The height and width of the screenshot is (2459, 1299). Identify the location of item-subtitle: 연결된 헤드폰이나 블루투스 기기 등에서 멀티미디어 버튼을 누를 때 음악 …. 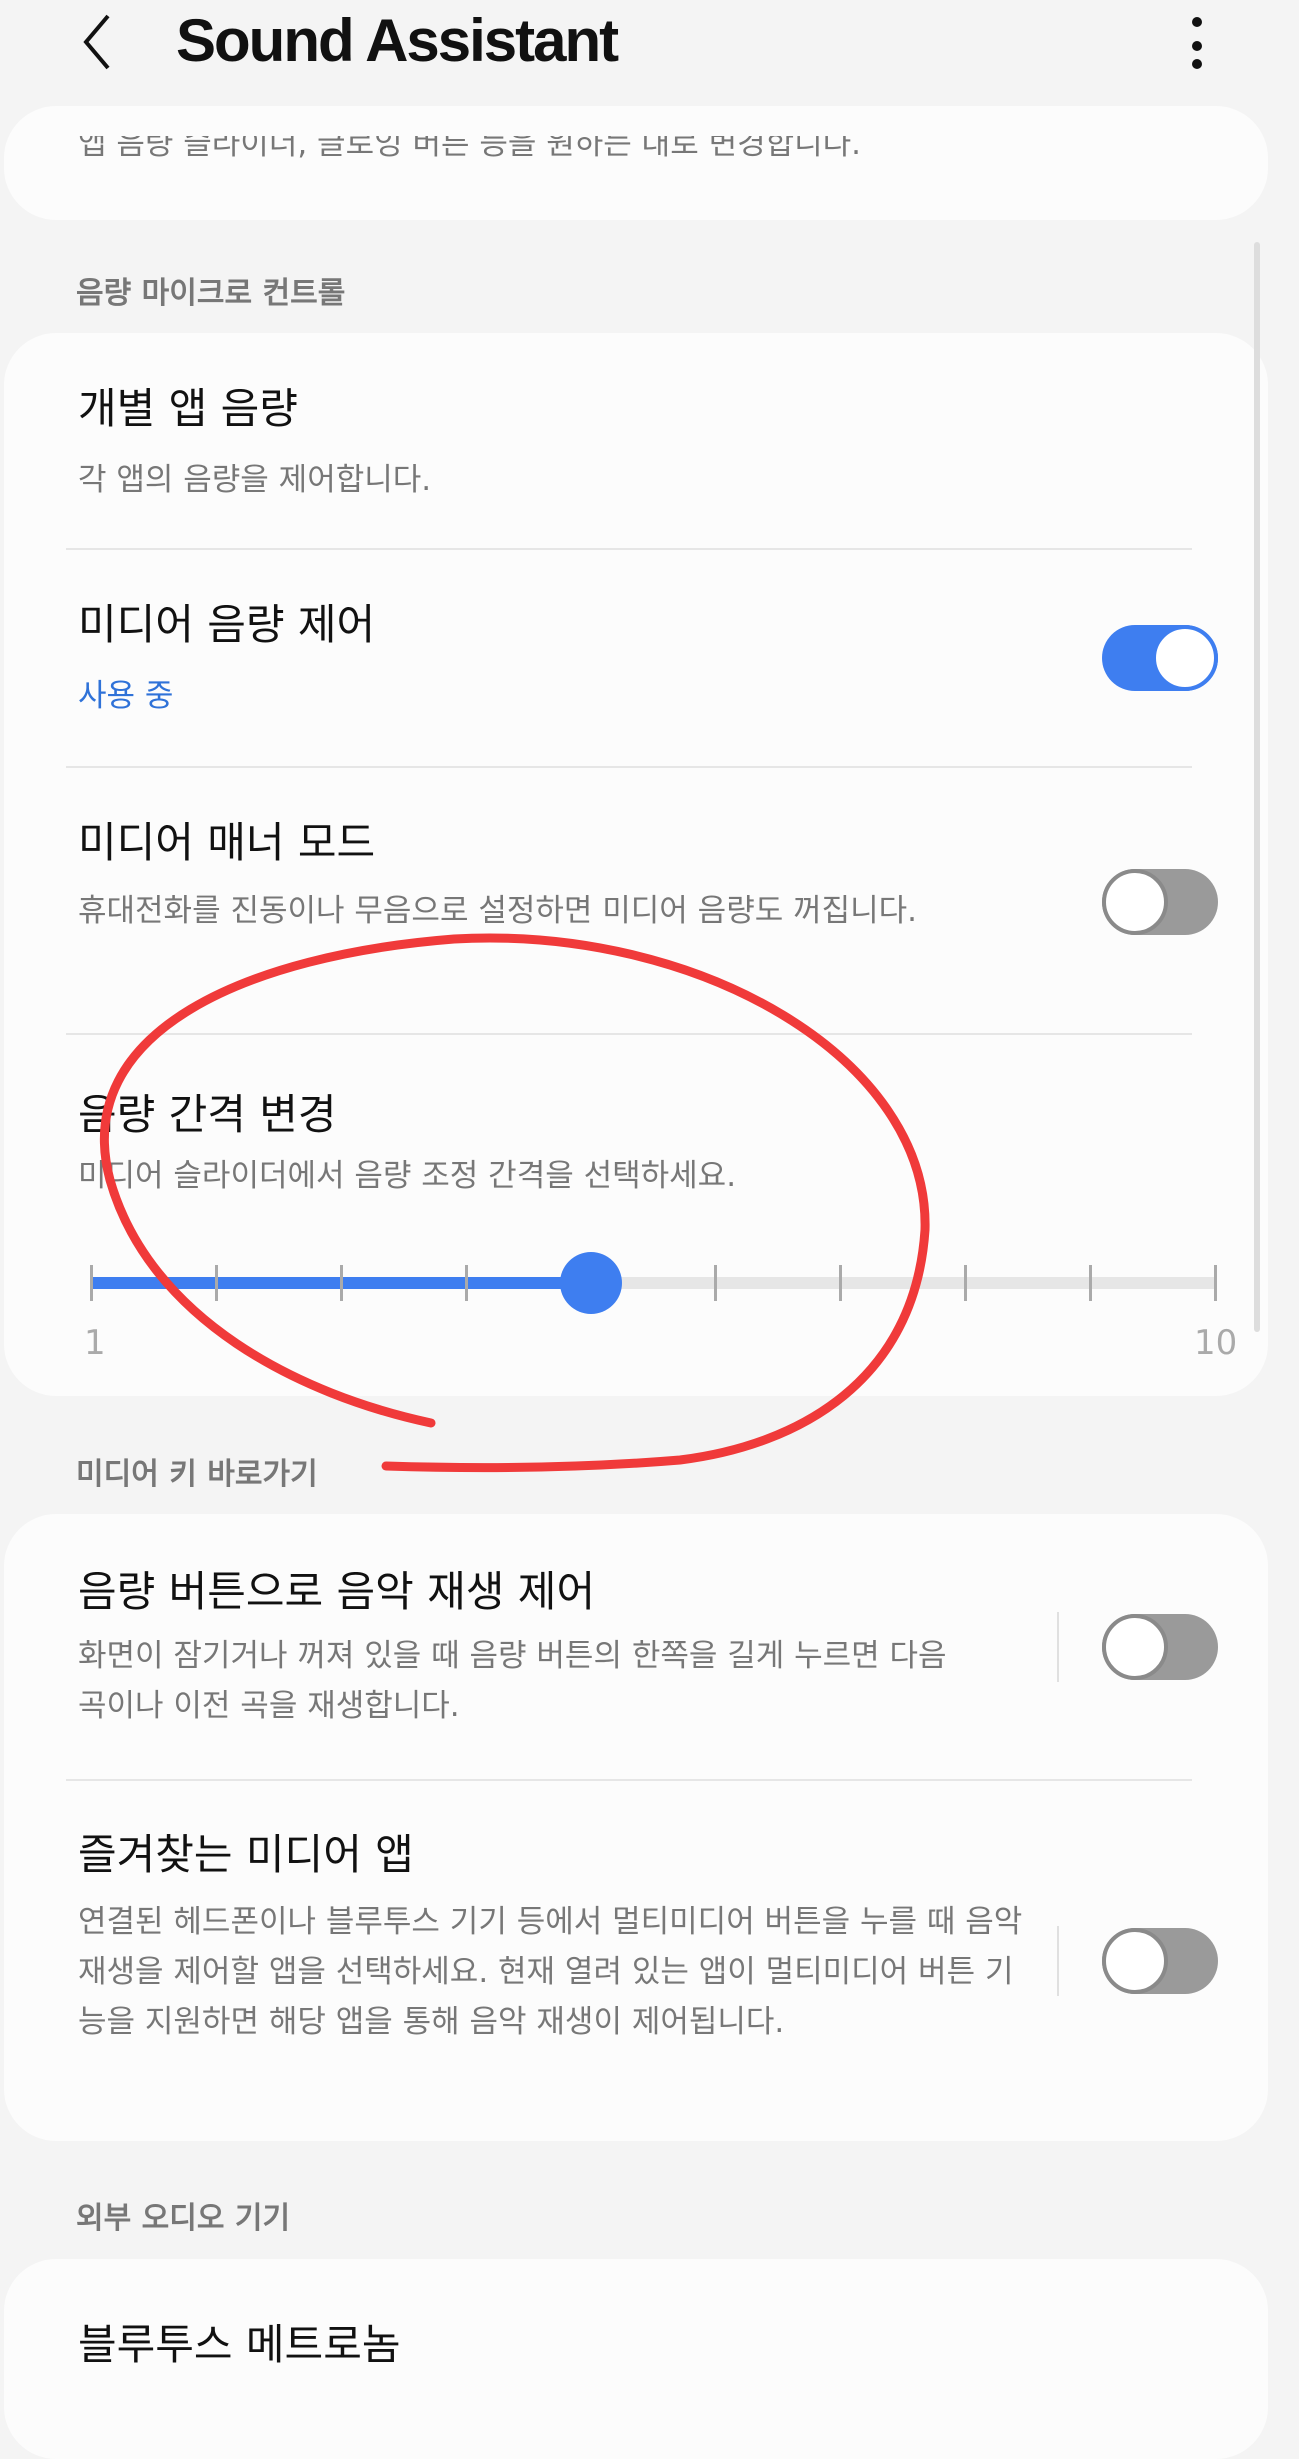
(550, 1972).